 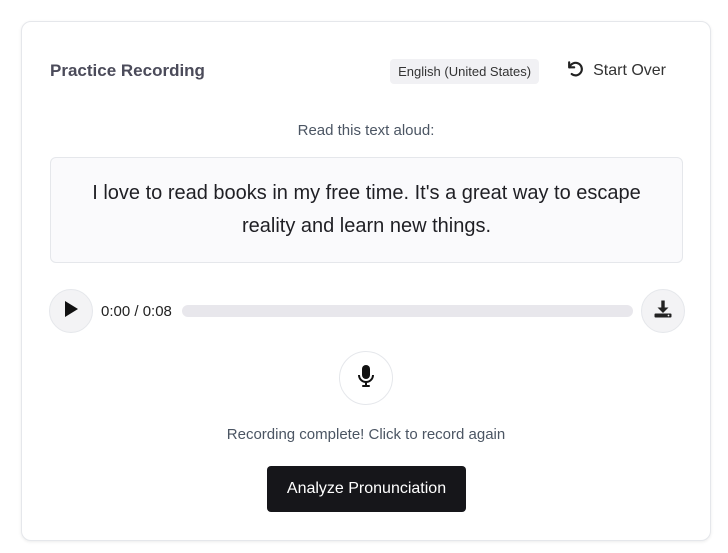 What do you see at coordinates (366, 489) in the screenshot?
I see `analyze-pronunciation-button: Analyze Pronunciation` at bounding box center [366, 489].